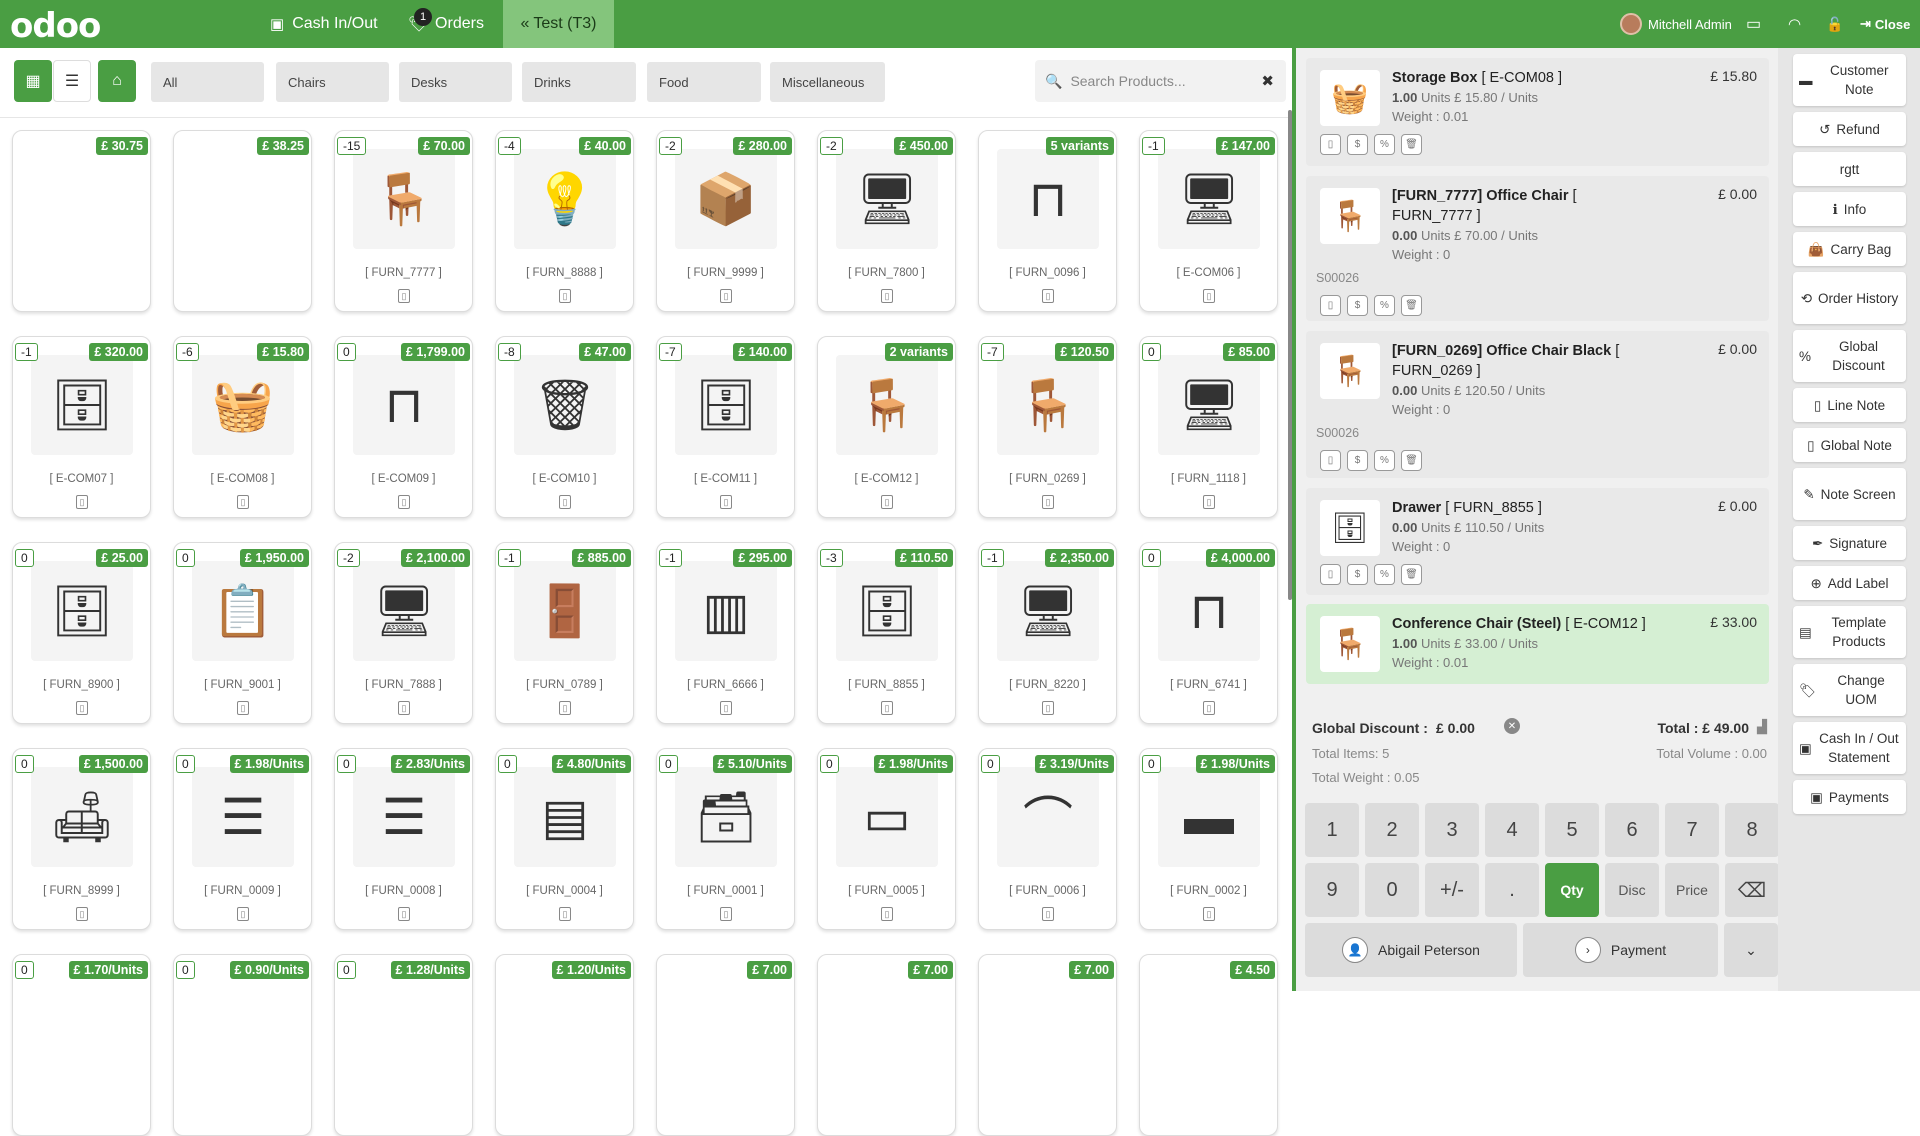  I want to click on product-card: 🧺 -6 £ 15.80 [ E-COM08 ] ▯, so click(242, 427).